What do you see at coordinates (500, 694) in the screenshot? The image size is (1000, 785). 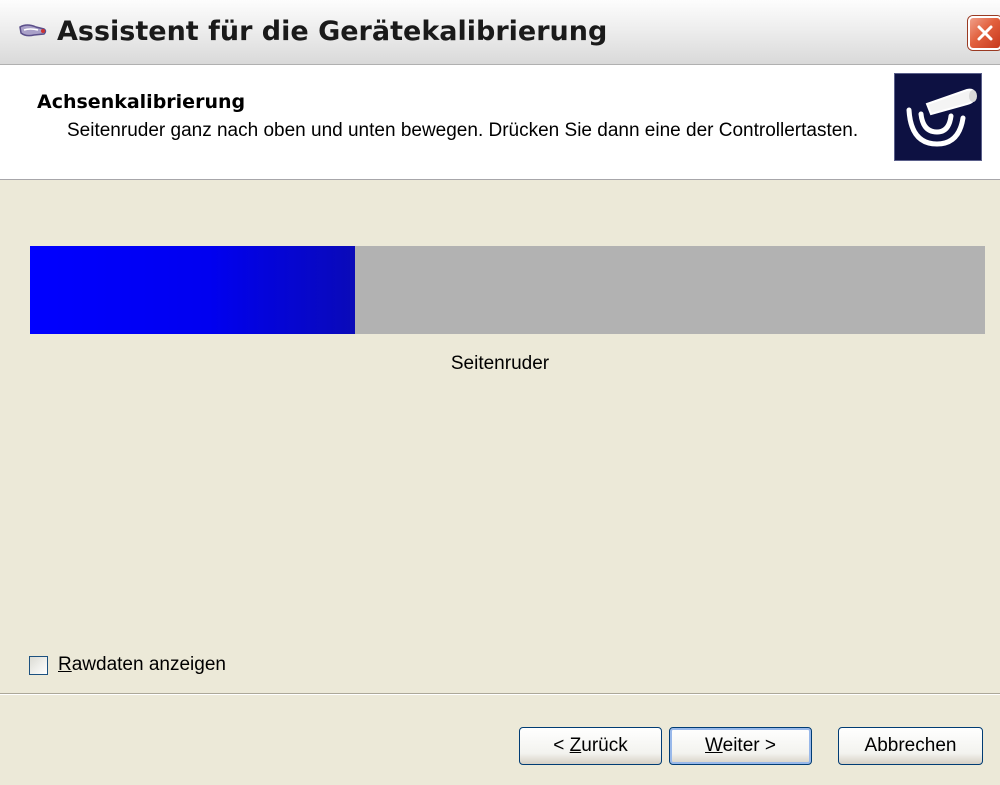 I see `footer-separator` at bounding box center [500, 694].